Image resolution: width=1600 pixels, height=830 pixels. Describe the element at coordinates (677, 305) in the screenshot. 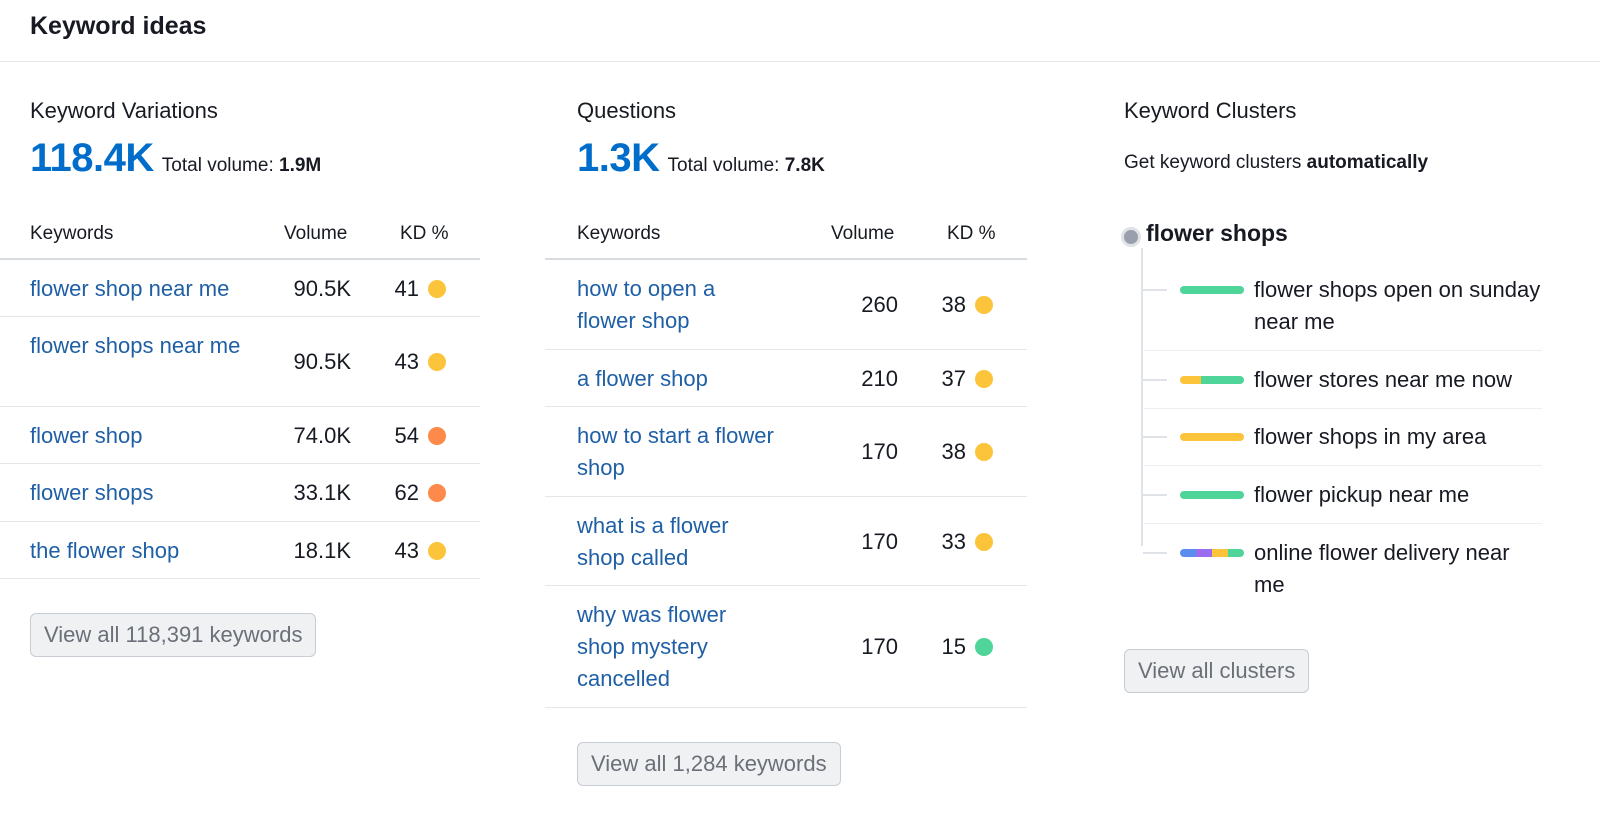

I see `keyword-link: how to open a flower shop` at that location.